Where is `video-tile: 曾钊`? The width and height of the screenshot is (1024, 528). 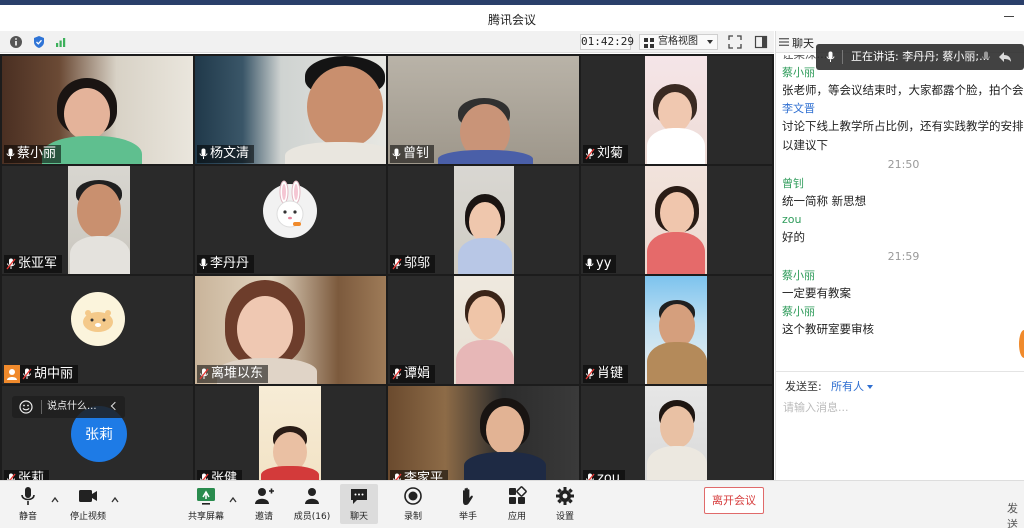
video-tile: 曾钊 is located at coordinates (483, 110).